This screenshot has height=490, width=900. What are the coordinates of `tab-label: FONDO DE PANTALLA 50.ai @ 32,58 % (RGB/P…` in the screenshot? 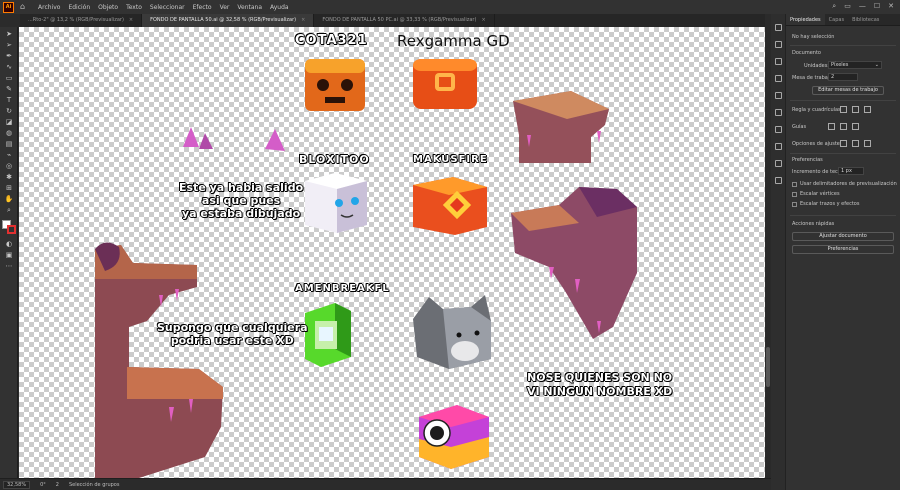 It's located at (223, 20).